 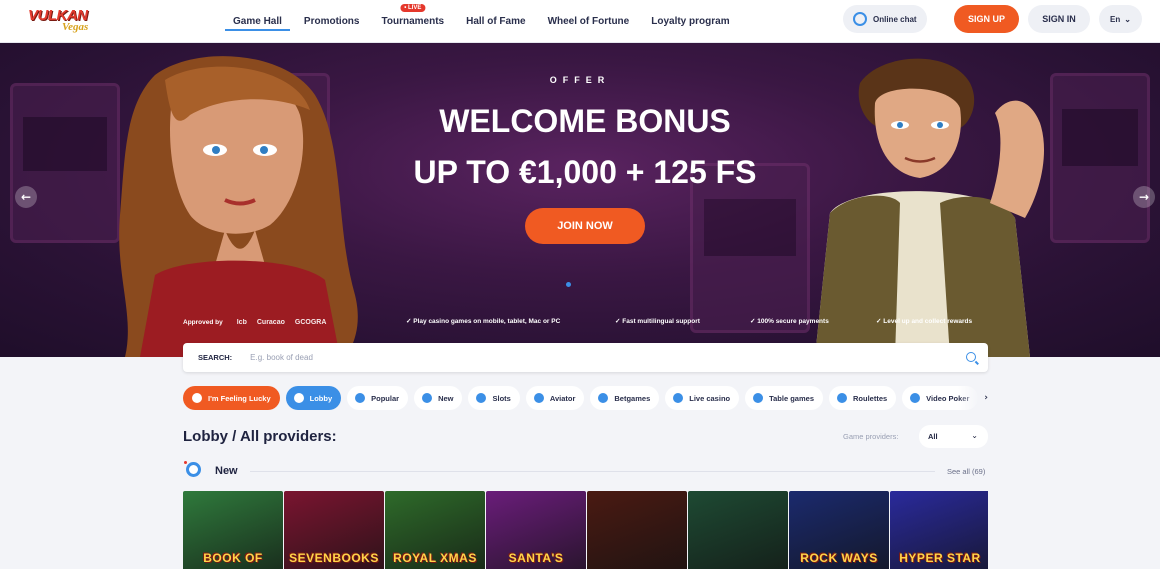 I want to click on roulette-icon, so click(x=842, y=398).